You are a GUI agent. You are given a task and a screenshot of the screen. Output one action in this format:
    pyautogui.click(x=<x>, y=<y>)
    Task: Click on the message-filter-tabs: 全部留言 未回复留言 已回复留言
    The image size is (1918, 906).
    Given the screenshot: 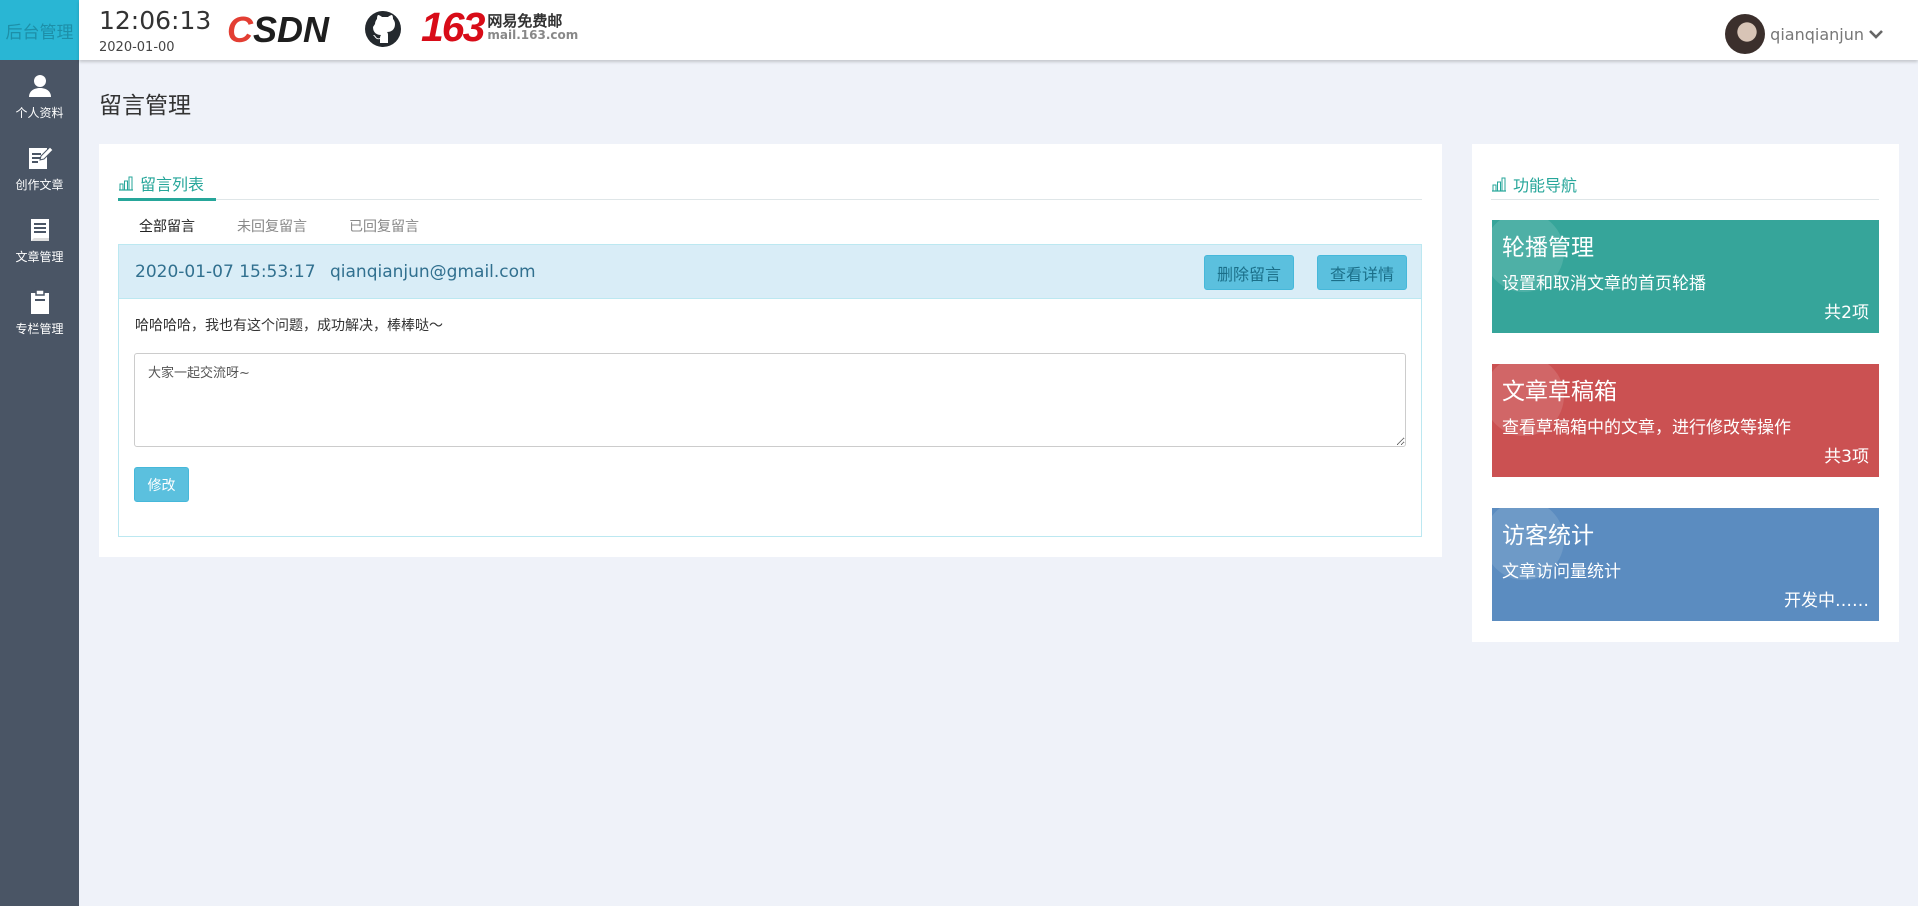 What is the action you would take?
    pyautogui.click(x=279, y=226)
    